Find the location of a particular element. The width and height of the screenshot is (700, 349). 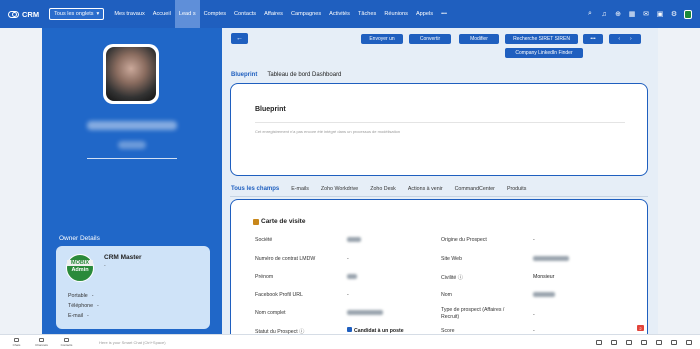

notification-badge: 2 is located at coordinates (640, 328).